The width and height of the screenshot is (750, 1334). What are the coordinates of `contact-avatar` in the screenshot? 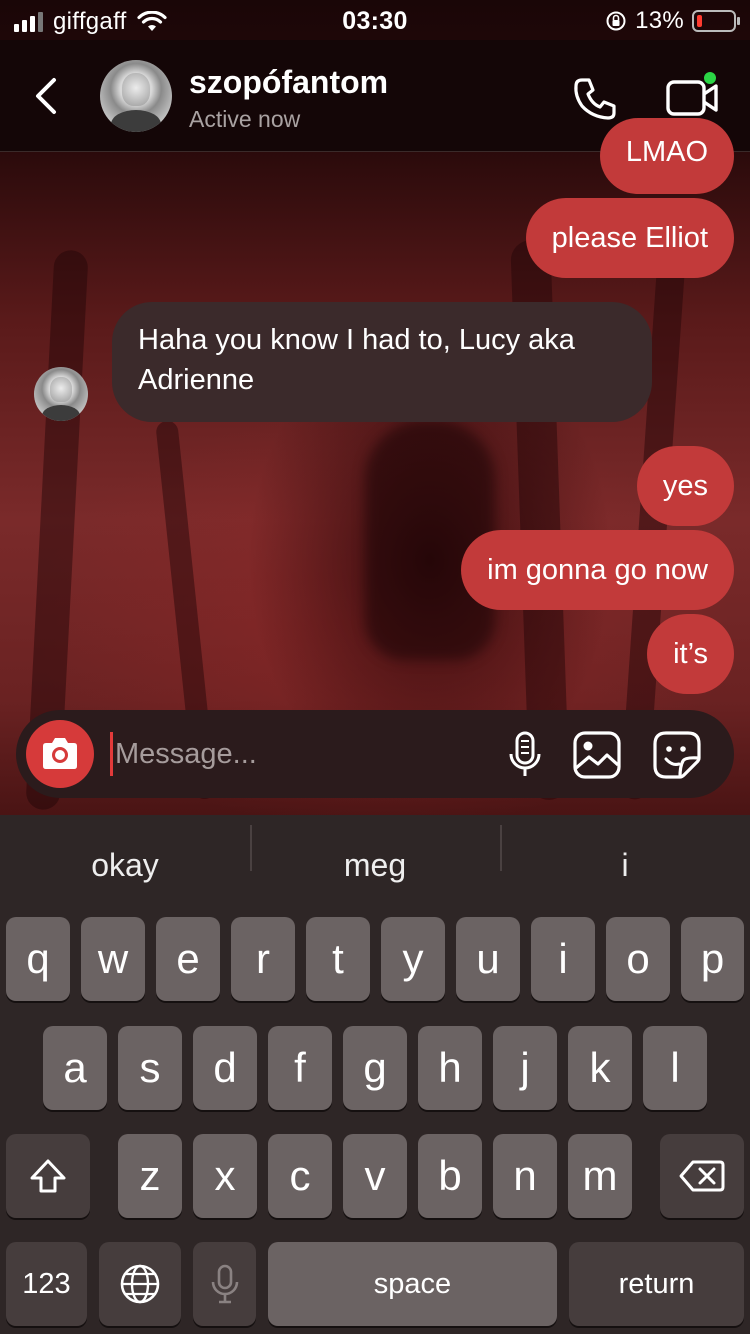 It's located at (136, 96).